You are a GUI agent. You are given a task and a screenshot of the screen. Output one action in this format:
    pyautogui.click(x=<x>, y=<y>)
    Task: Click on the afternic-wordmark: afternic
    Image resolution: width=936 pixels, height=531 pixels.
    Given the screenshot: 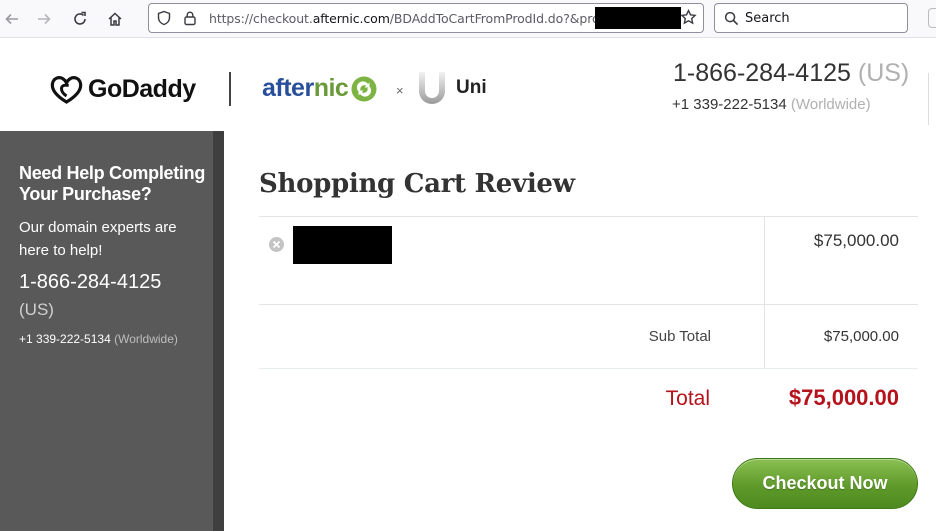 What is the action you would take?
    pyautogui.click(x=305, y=88)
    